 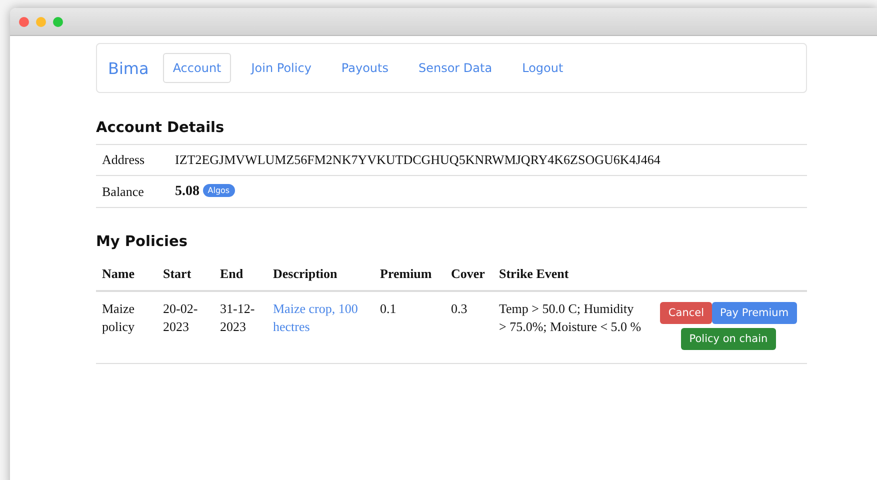 I want to click on balance-value: 5.08, so click(x=187, y=191).